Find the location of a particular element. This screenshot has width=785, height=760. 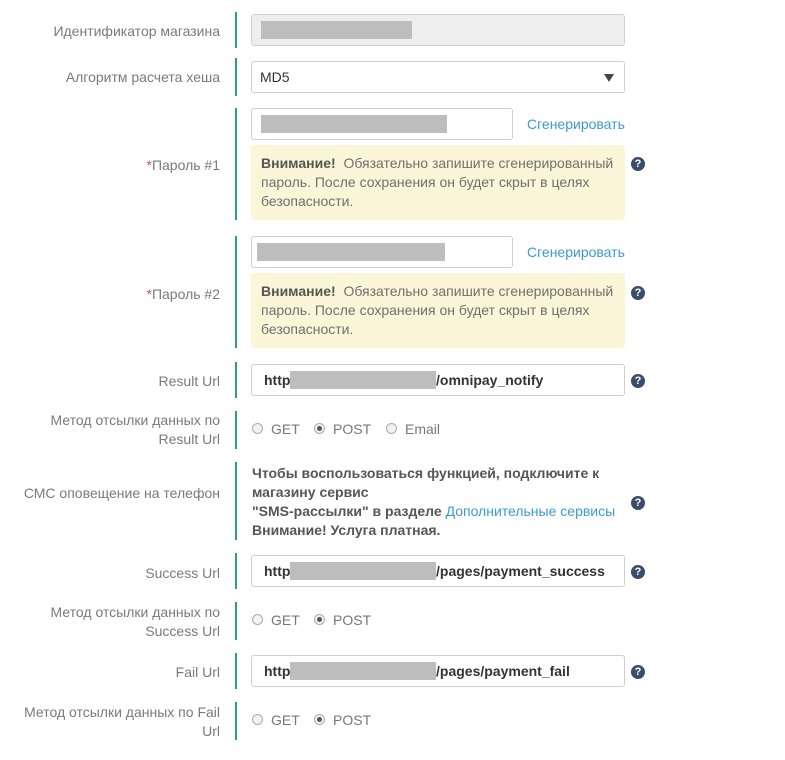

hash-algo-label: Алгоритм расчета хеша is located at coordinates (142, 77).